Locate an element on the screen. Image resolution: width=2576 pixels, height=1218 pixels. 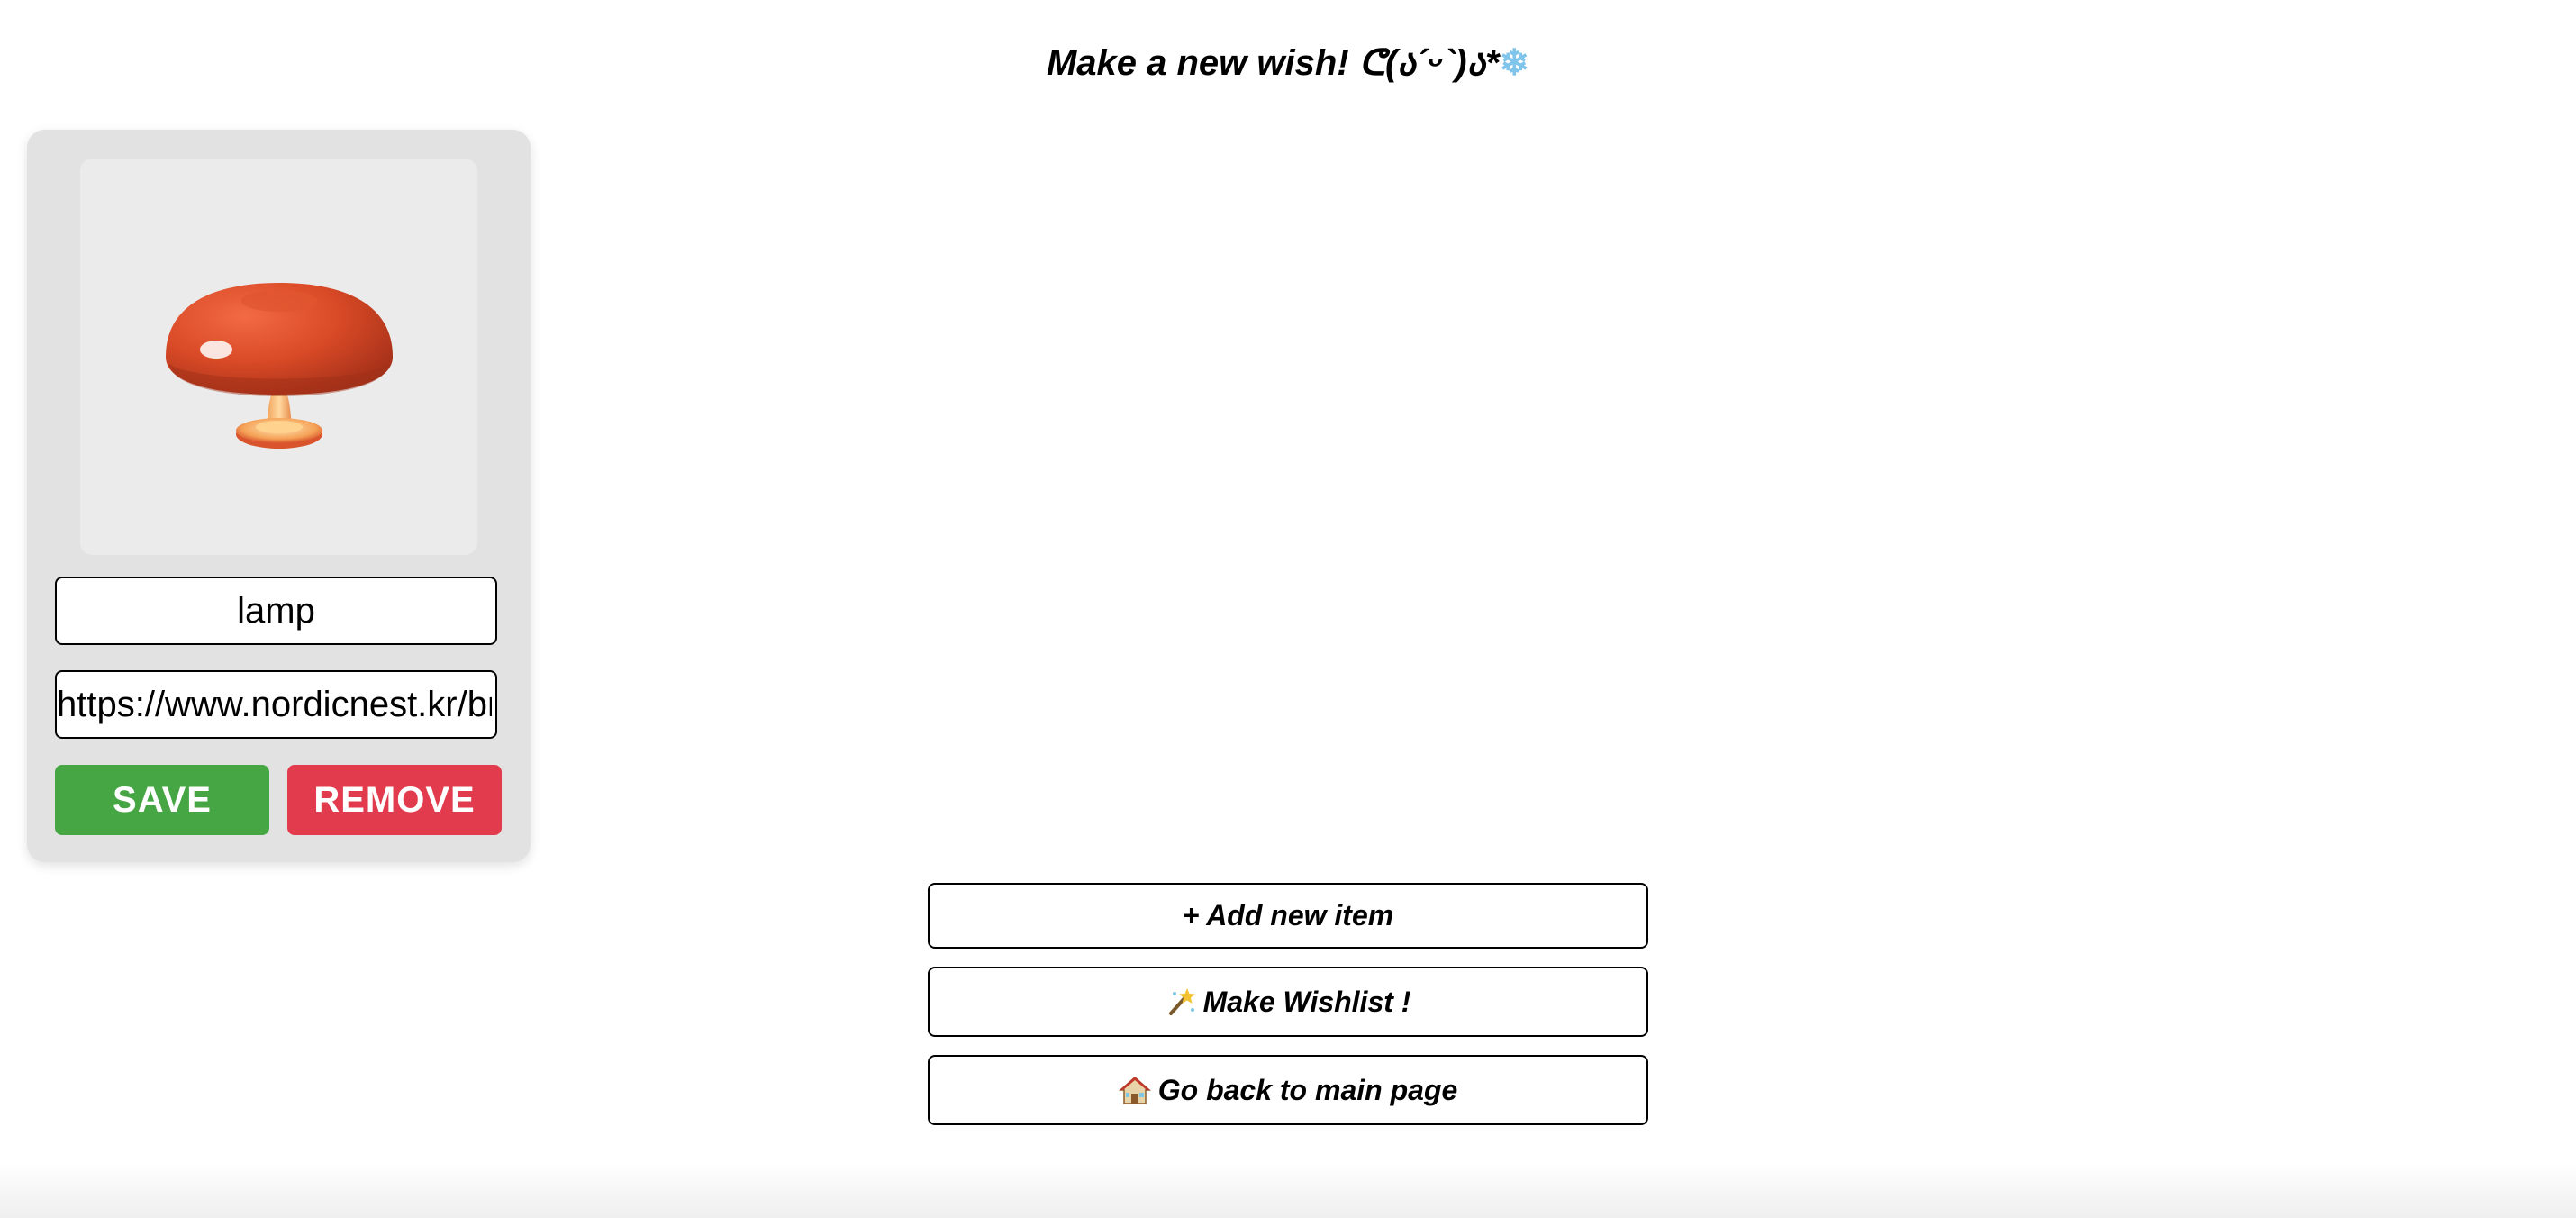
add-new-item-label: + Add new item is located at coordinates (1288, 915).